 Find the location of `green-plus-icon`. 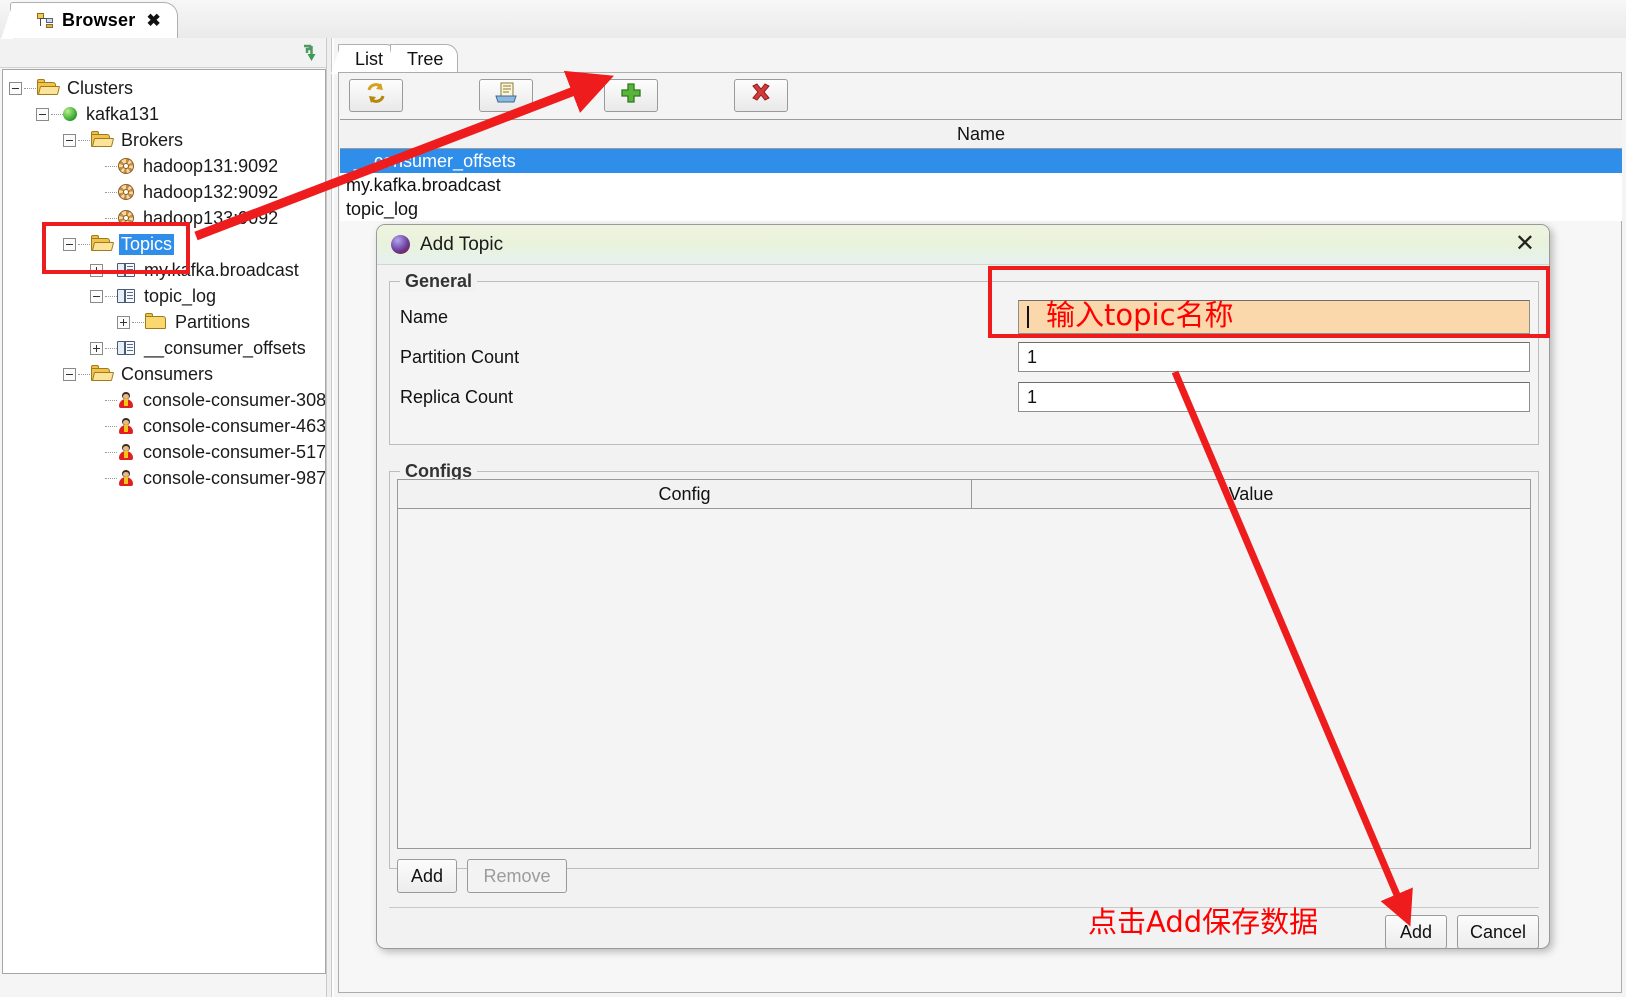

green-plus-icon is located at coordinates (631, 95).